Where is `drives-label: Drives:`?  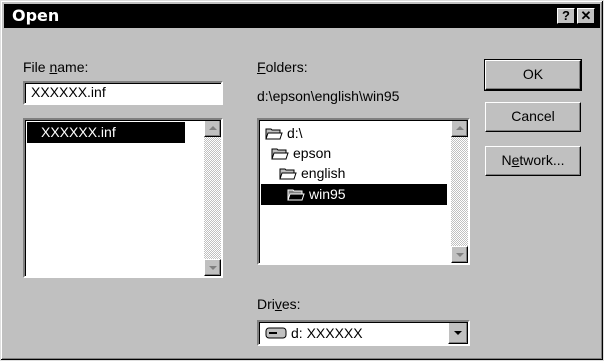
drives-label: Drives: is located at coordinates (279, 304).